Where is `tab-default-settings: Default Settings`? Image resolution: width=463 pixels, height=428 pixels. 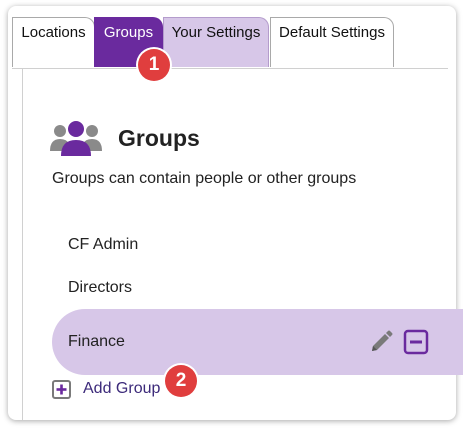
tab-default-settings: Default Settings is located at coordinates (332, 42).